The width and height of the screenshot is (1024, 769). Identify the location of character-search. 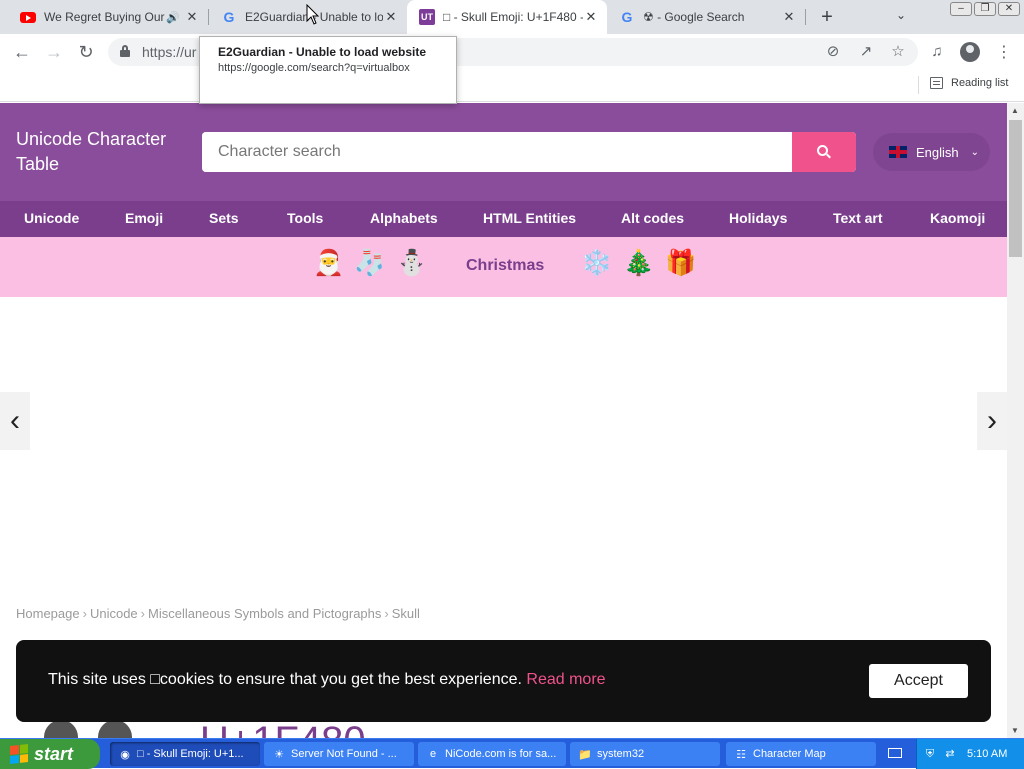
(529, 152).